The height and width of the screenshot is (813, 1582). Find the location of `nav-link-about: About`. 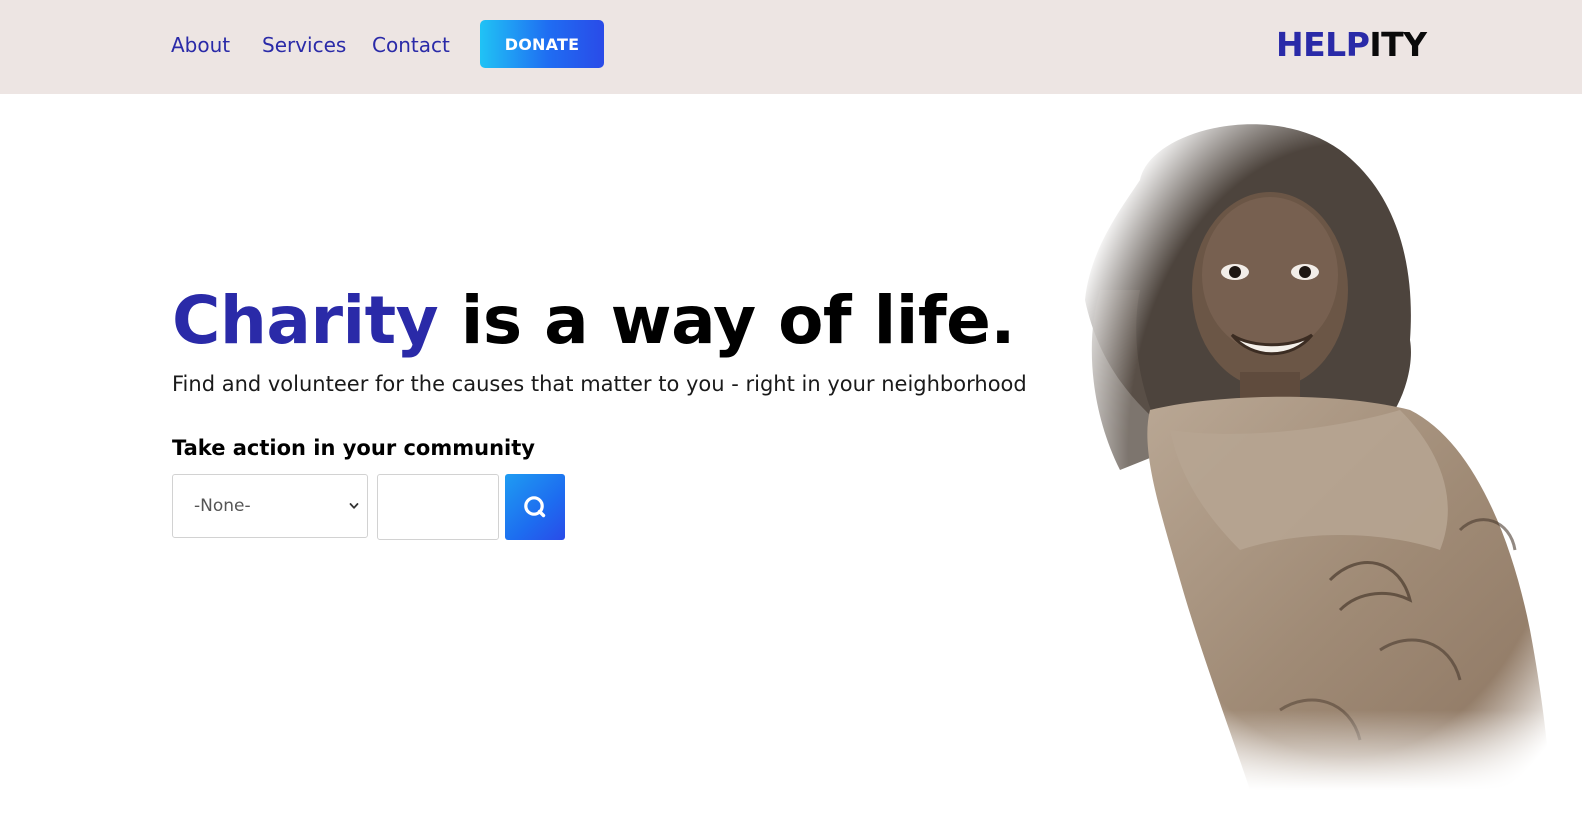

nav-link-about: About is located at coordinates (200, 45).